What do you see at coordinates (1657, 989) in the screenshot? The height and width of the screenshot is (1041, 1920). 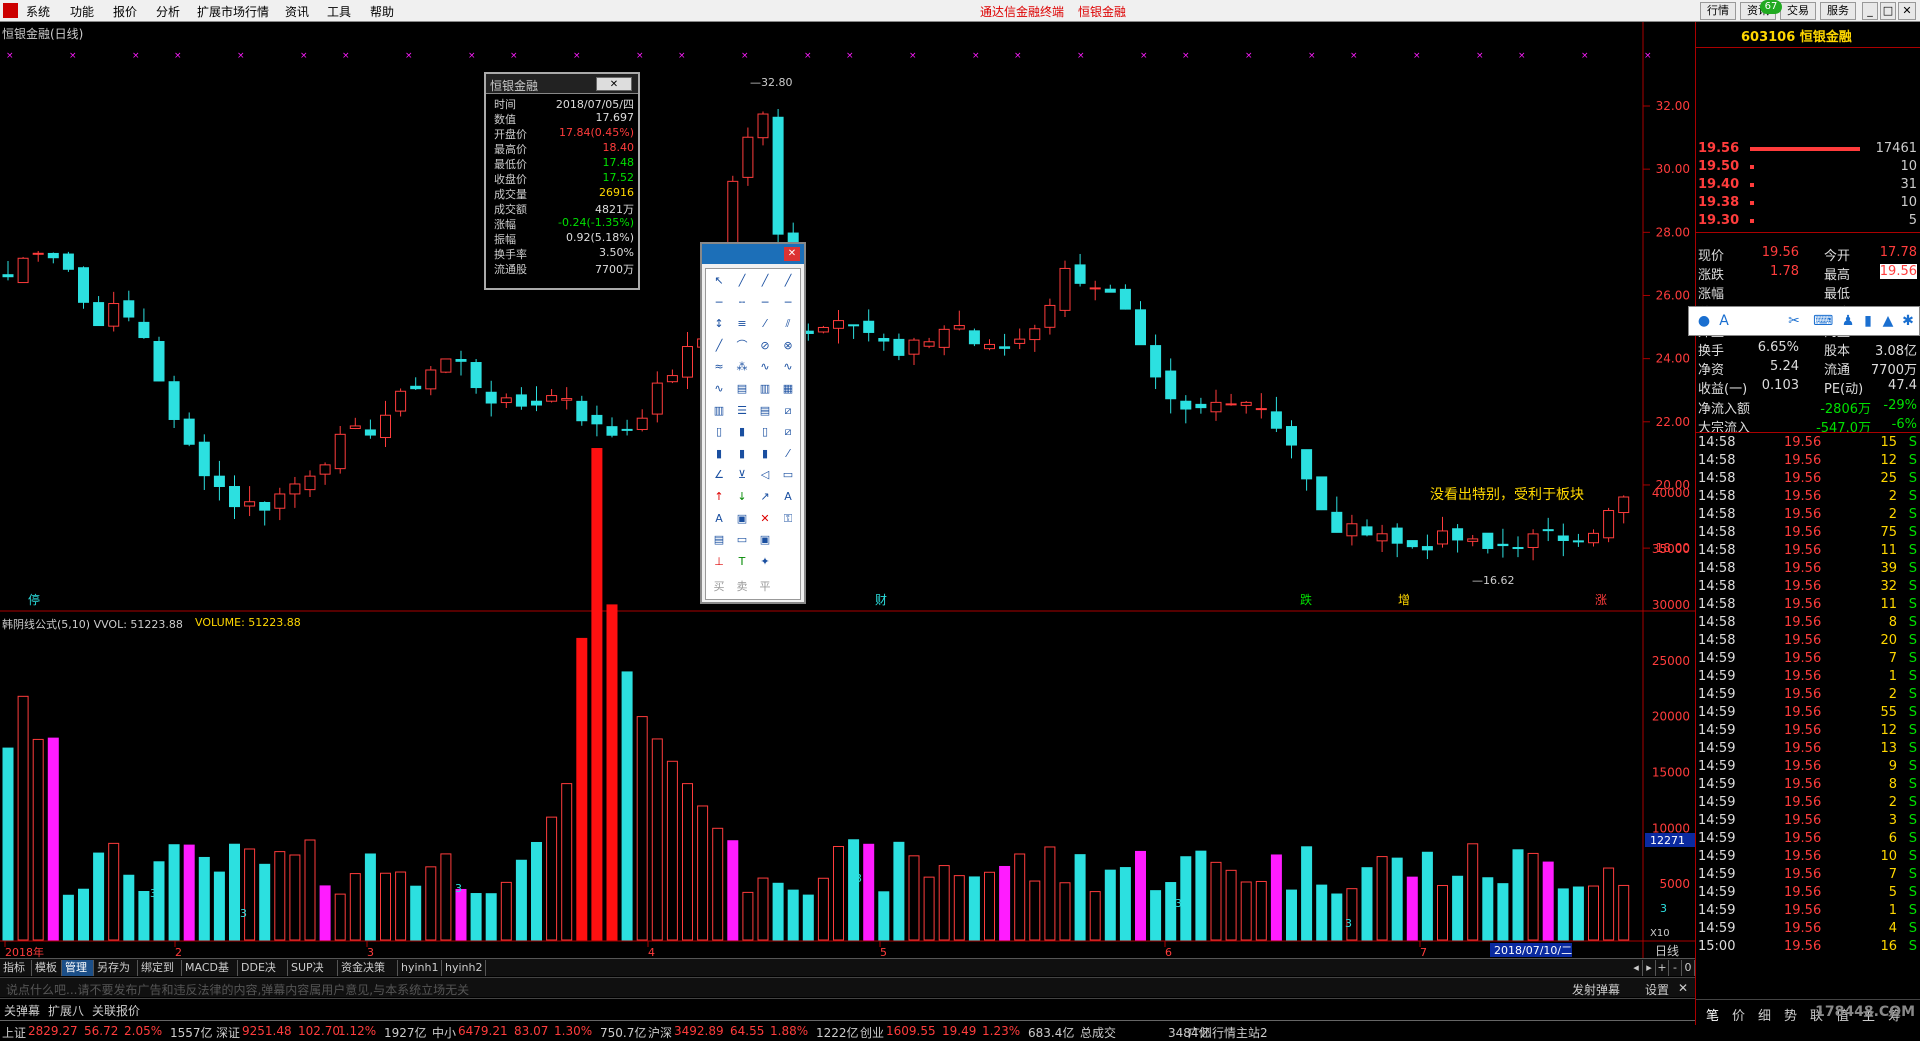 I see `danmu-settings-button: 设置` at bounding box center [1657, 989].